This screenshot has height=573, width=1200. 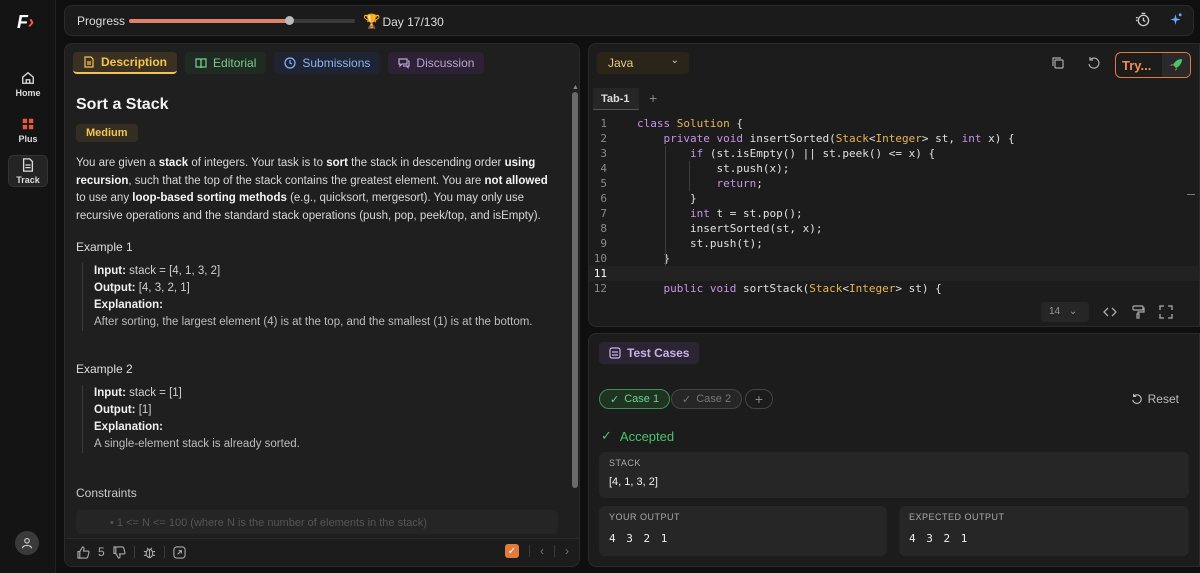 What do you see at coordinates (674, 60) in the screenshot?
I see `chevron-down-icon: ⌄` at bounding box center [674, 60].